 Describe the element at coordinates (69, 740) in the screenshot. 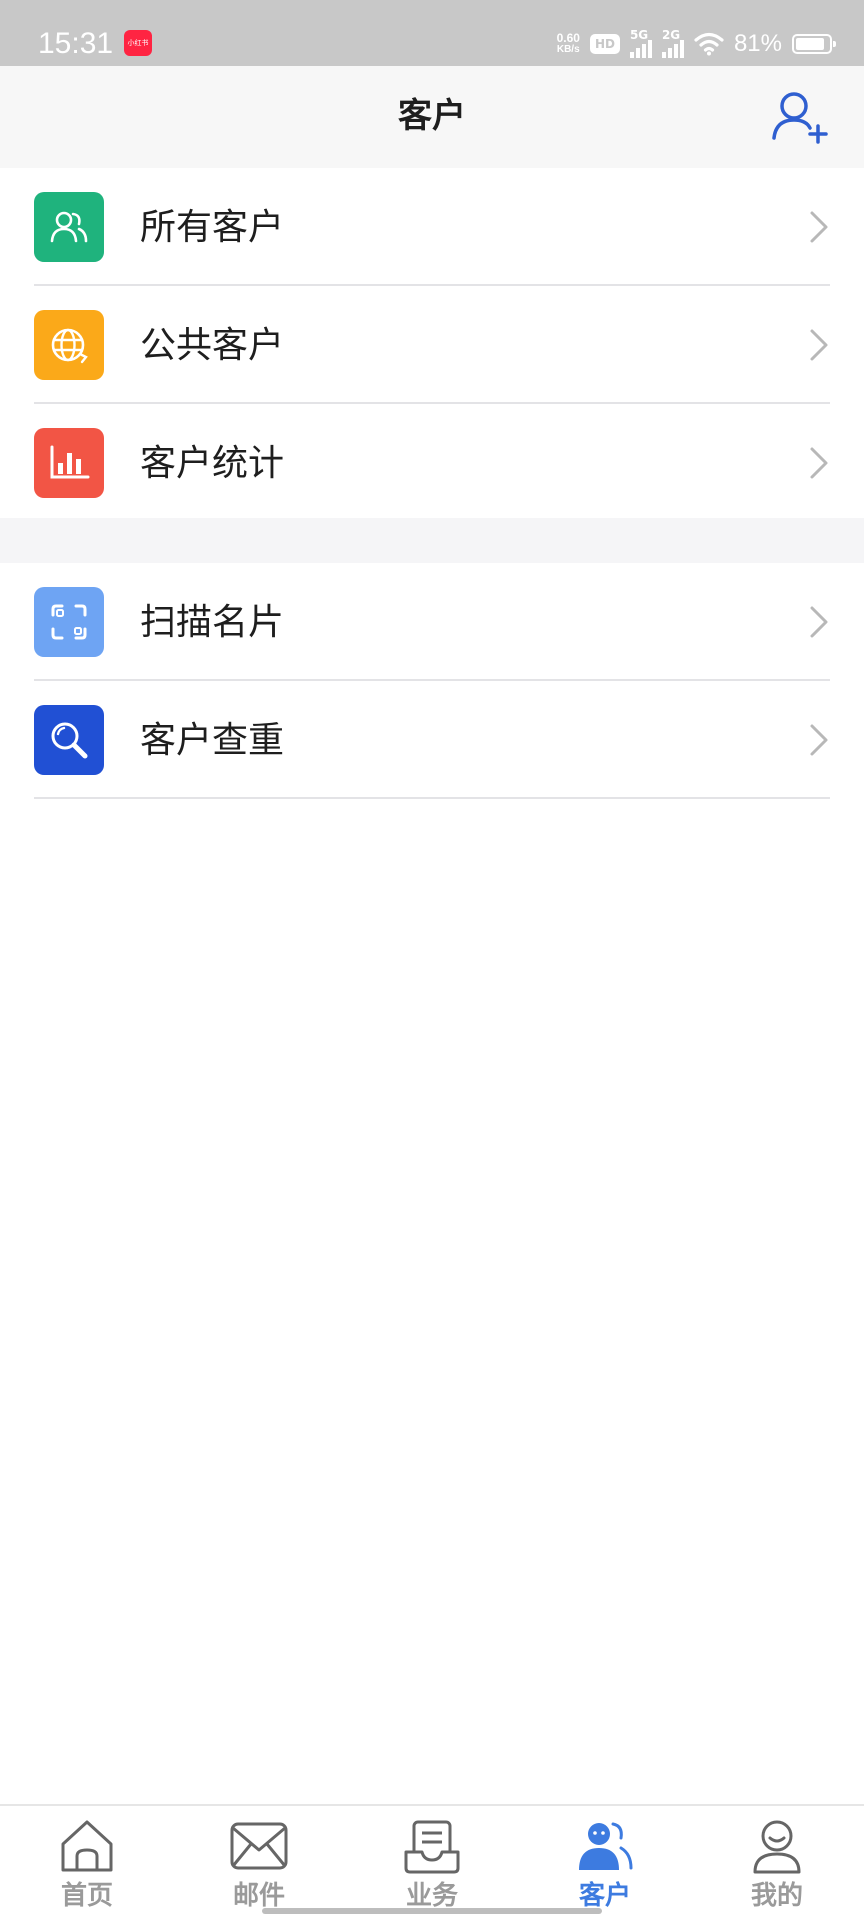

I see `magnifier-icon` at that location.